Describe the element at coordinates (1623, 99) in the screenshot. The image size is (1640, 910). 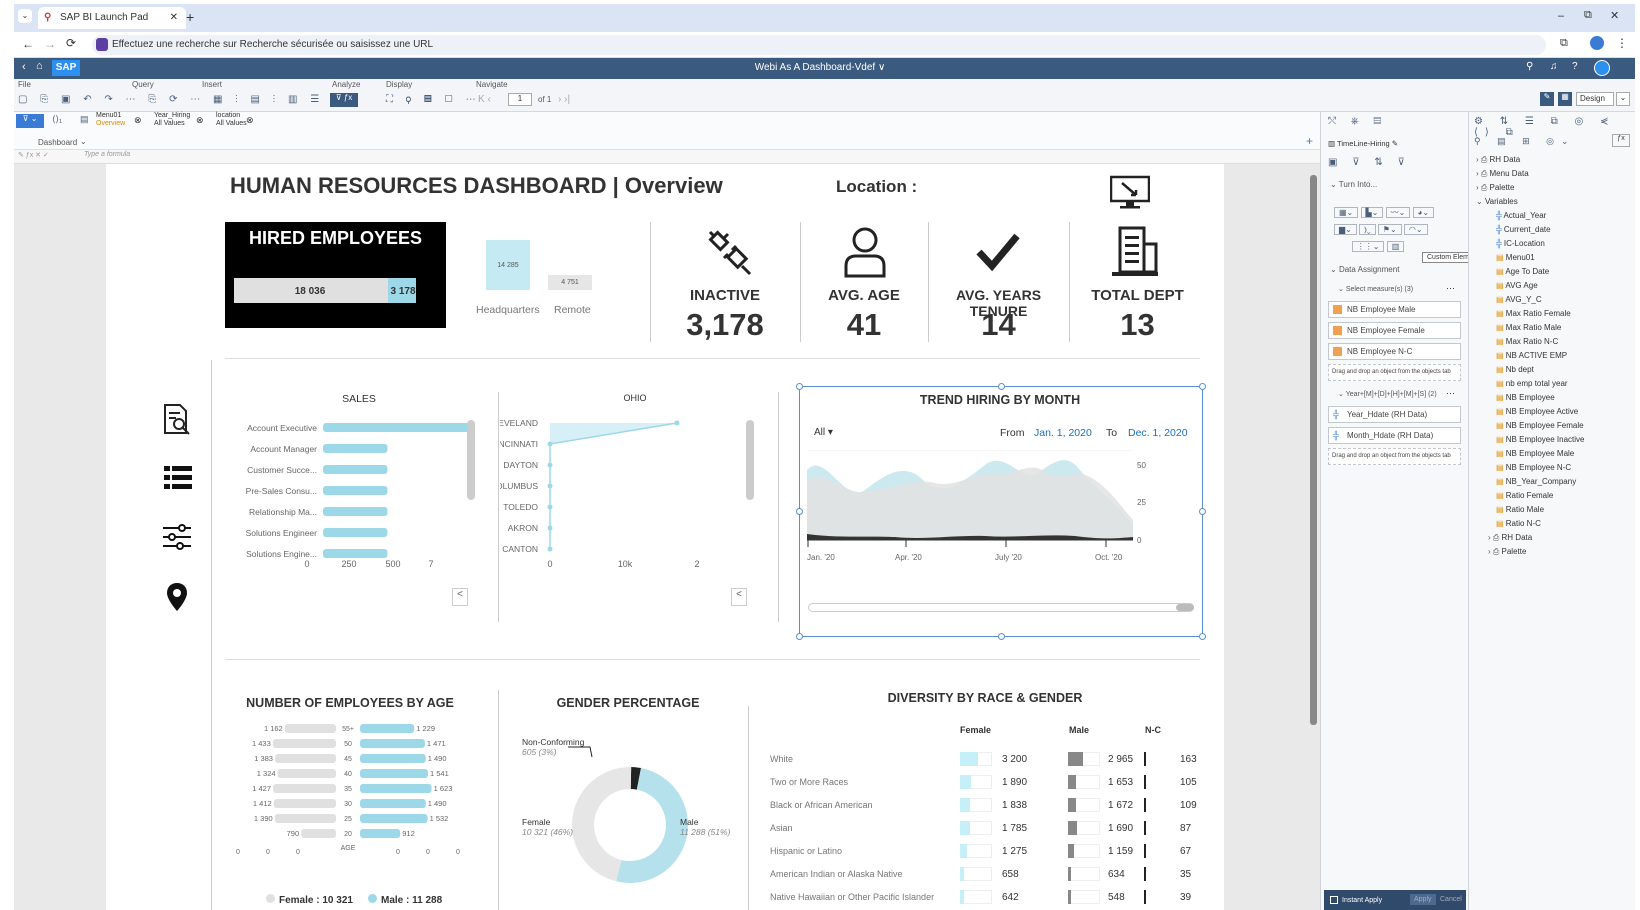
I see `mode-dropdown-icon: ⌄` at that location.